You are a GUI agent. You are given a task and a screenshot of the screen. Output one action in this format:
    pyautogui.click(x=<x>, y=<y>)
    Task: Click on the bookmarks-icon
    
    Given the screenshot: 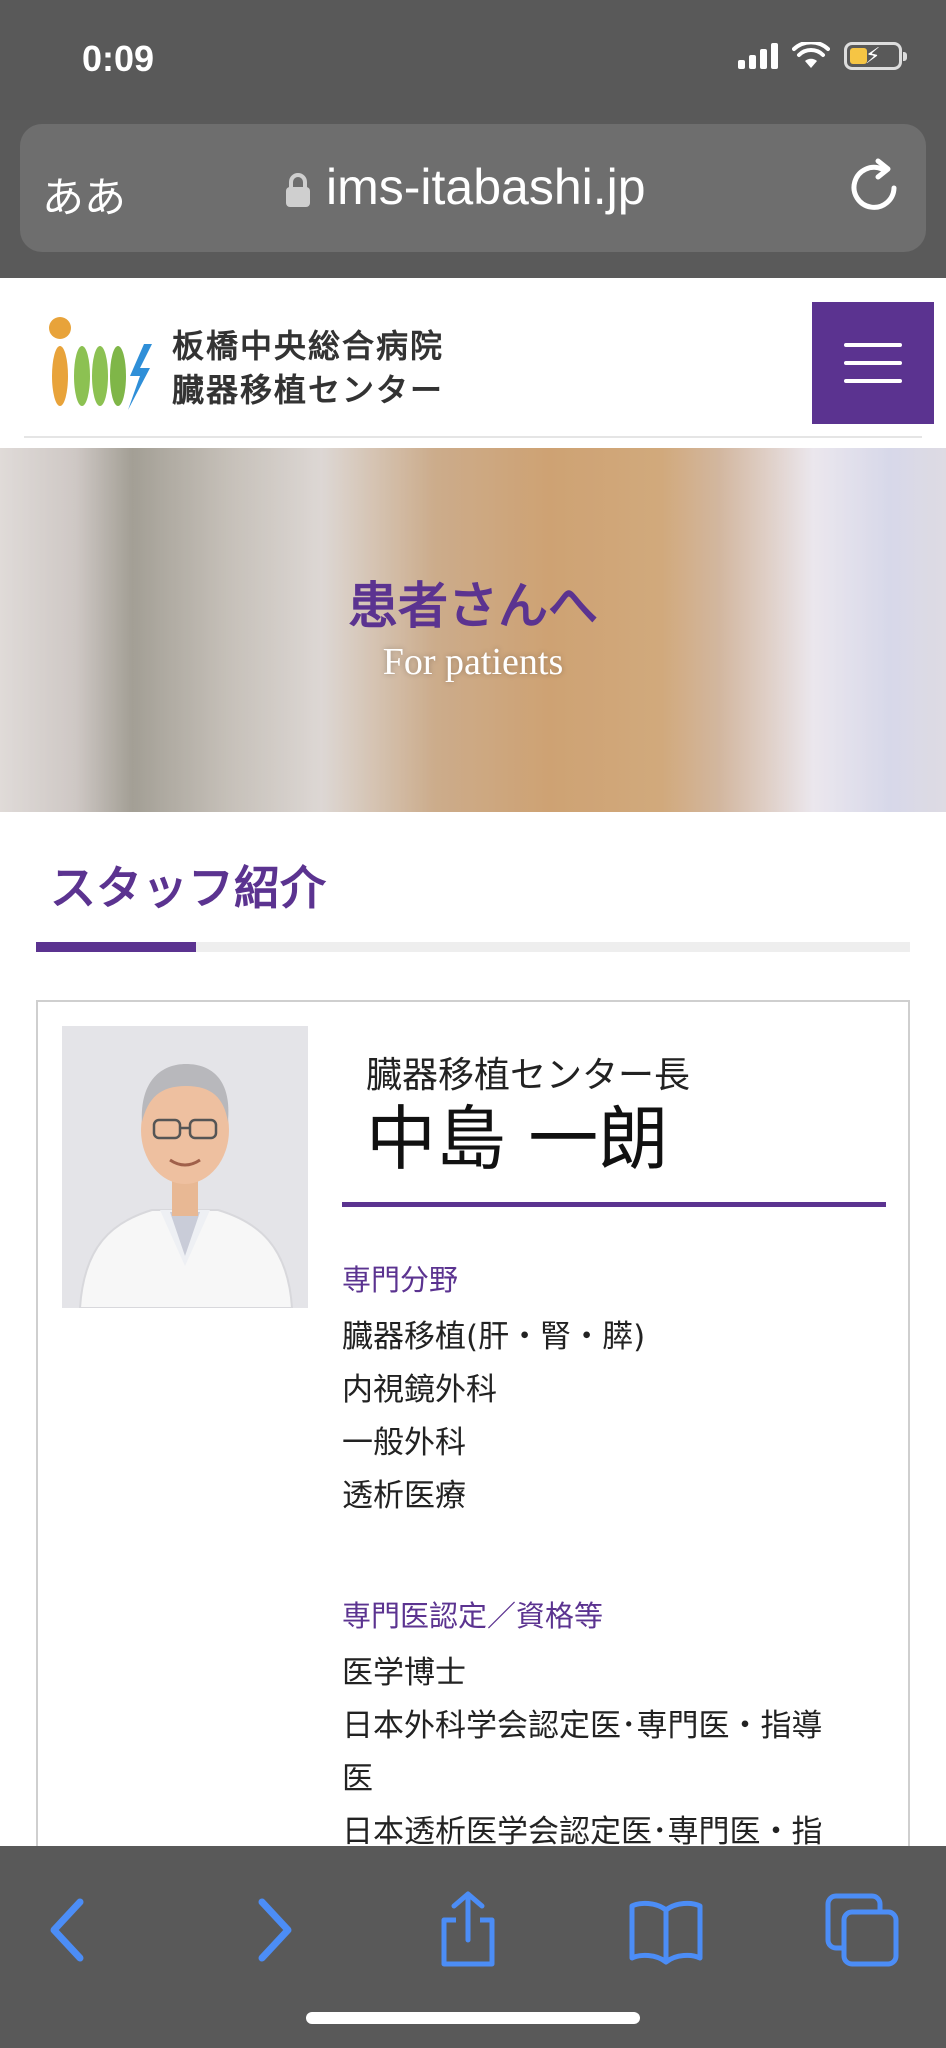 What is the action you would take?
    pyautogui.click(x=666, y=1930)
    